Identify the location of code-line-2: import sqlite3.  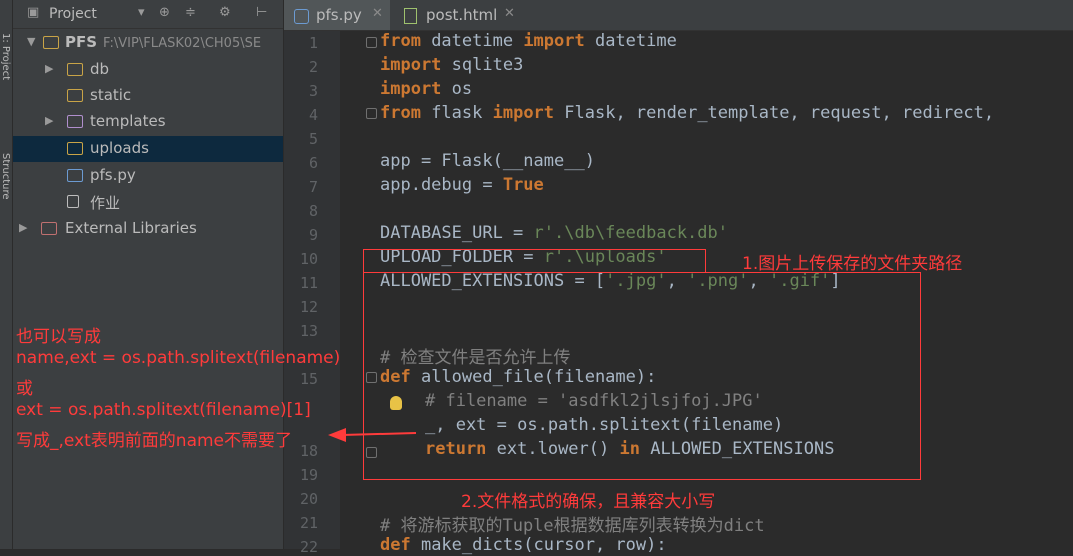
(451, 65).